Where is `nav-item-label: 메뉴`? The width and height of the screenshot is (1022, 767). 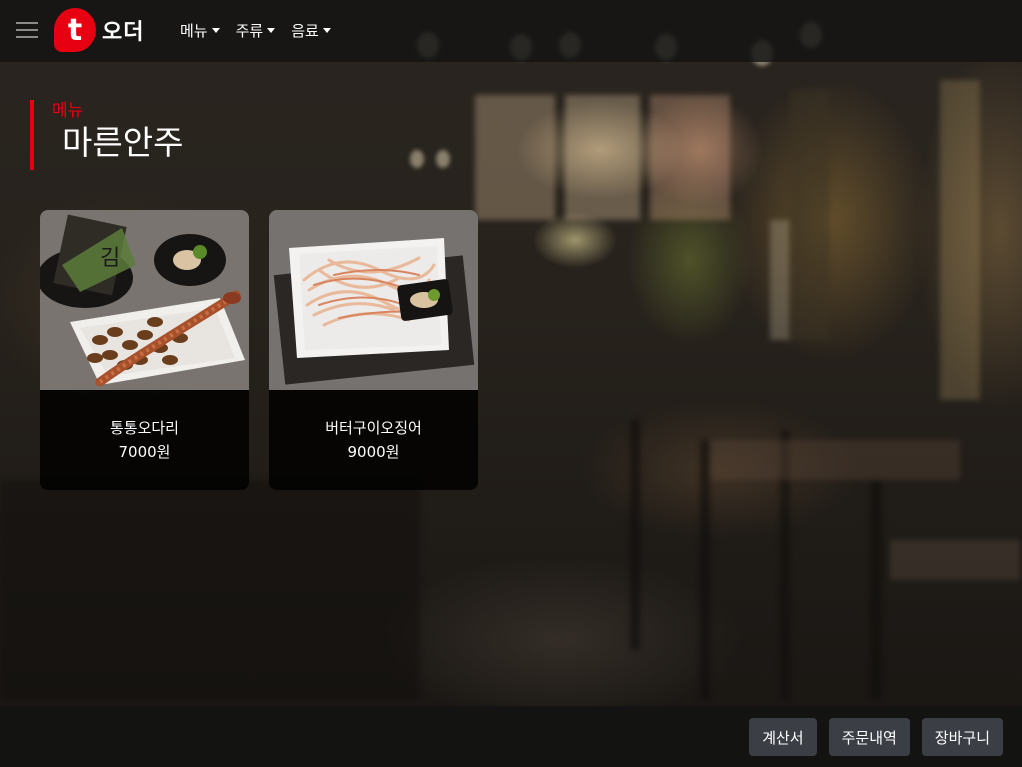 nav-item-label: 메뉴 is located at coordinates (194, 31).